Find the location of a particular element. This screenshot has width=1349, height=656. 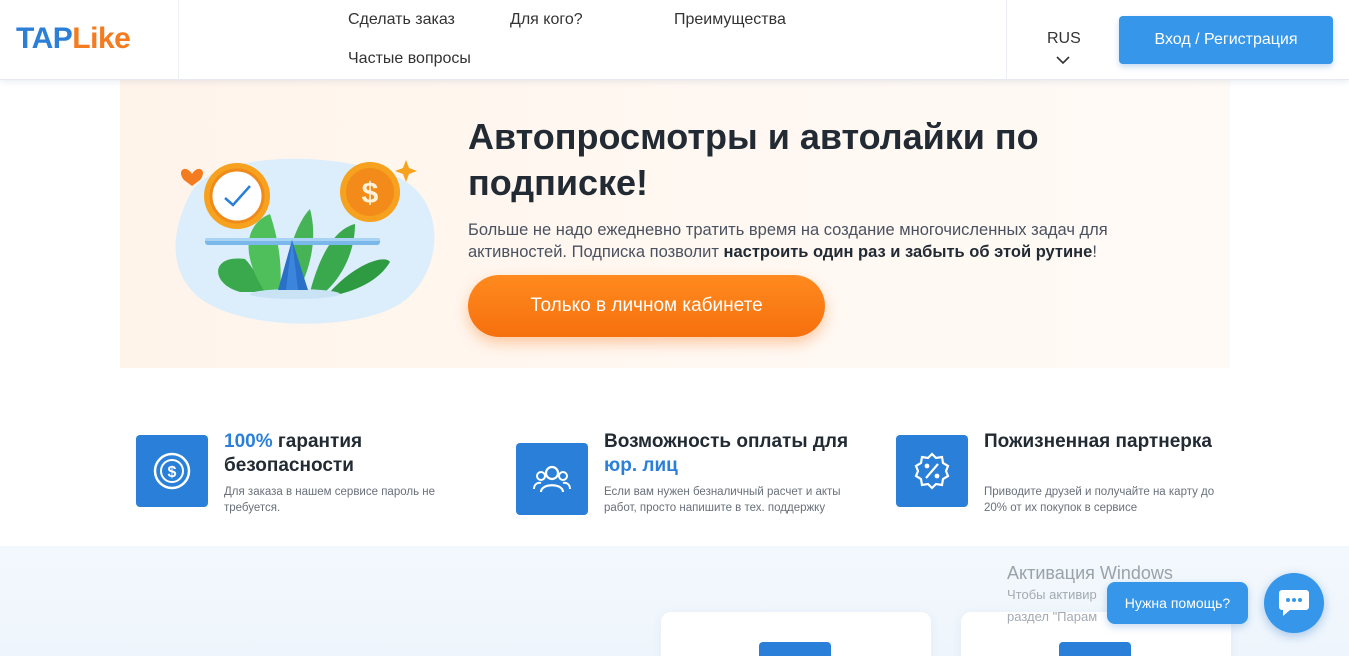

login-register-button: Вход / Регистрация is located at coordinates (1226, 40).